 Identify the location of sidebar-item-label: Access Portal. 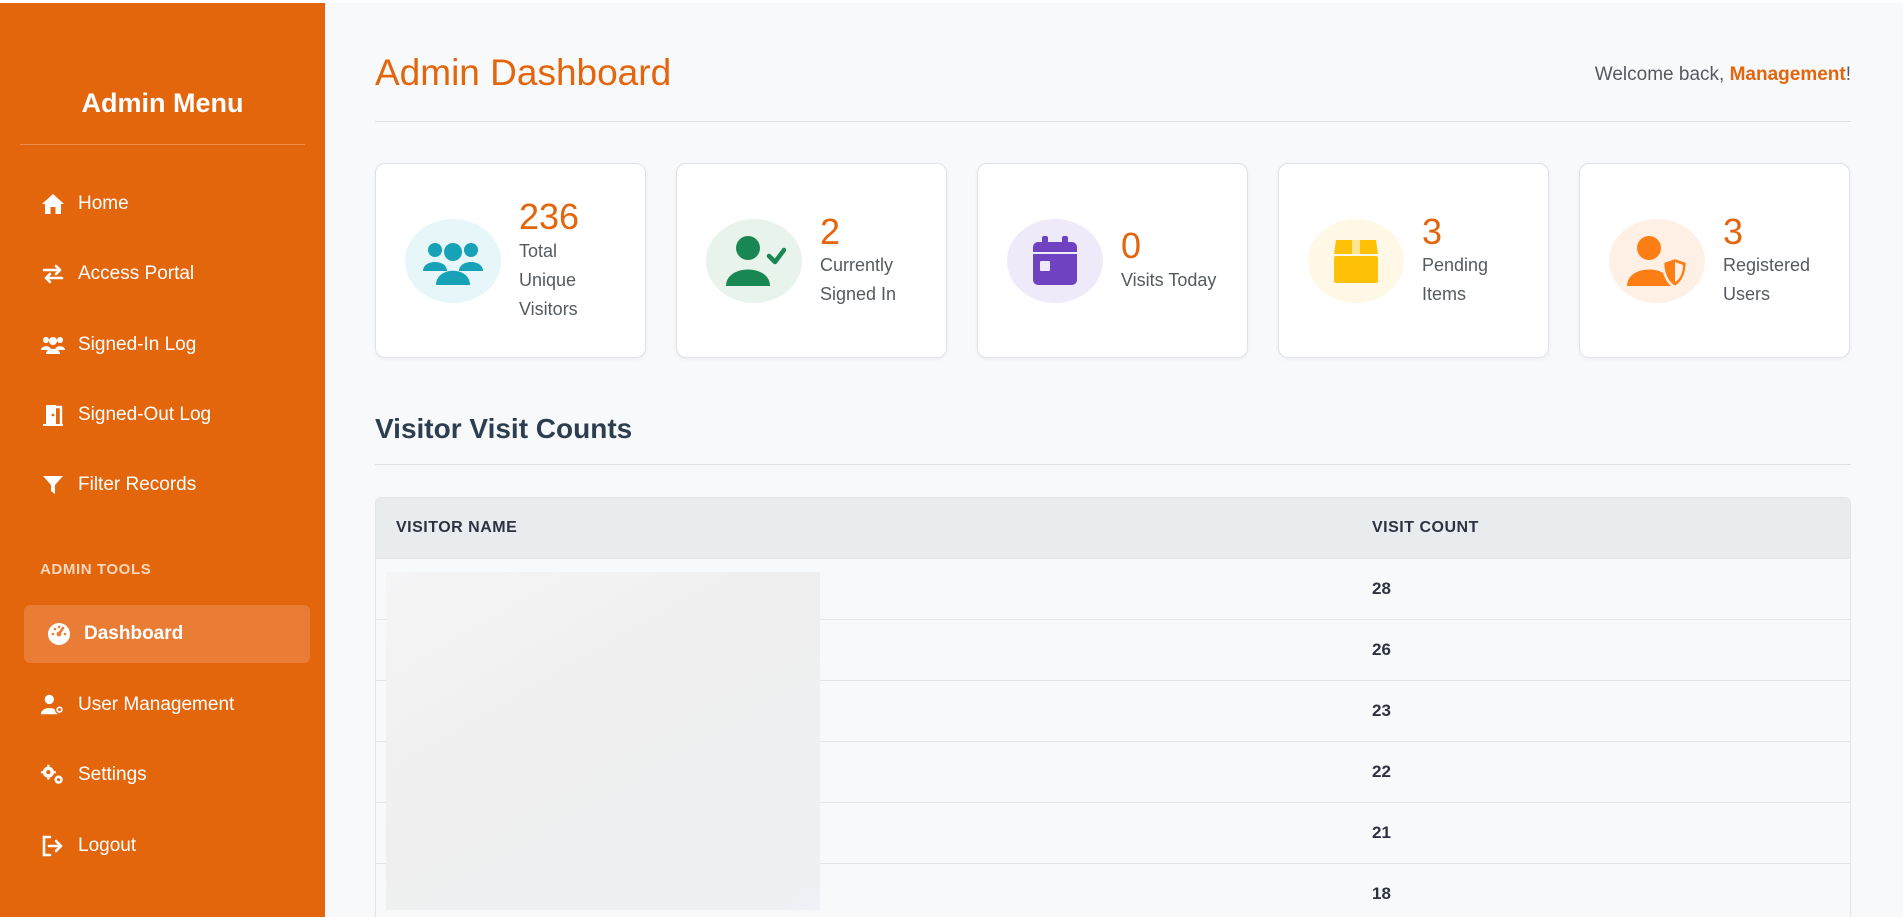
(136, 273).